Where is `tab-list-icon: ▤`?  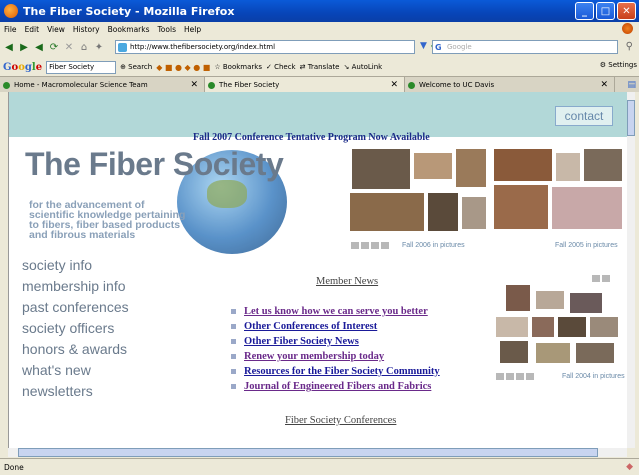 tab-list-icon: ▤ is located at coordinates (631, 85).